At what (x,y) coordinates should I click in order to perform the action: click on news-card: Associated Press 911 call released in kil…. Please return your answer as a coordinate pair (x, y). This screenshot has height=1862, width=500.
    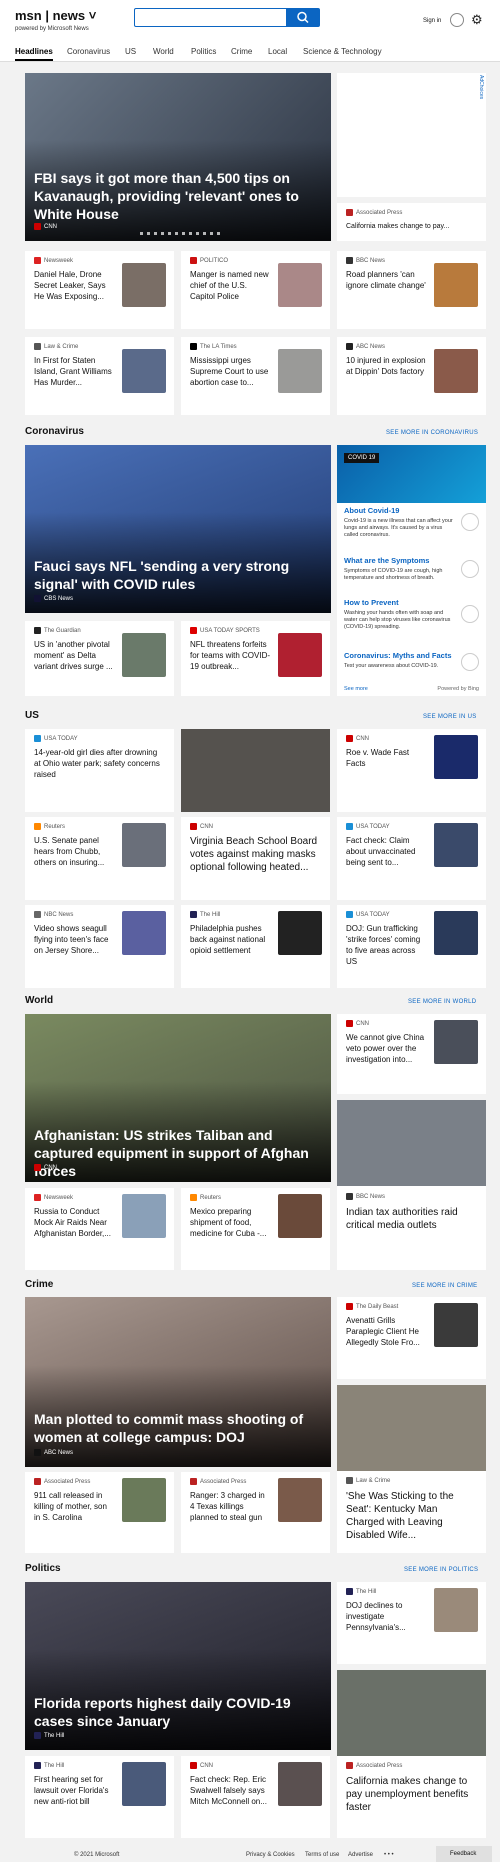
    Looking at the image, I should click on (99, 1512).